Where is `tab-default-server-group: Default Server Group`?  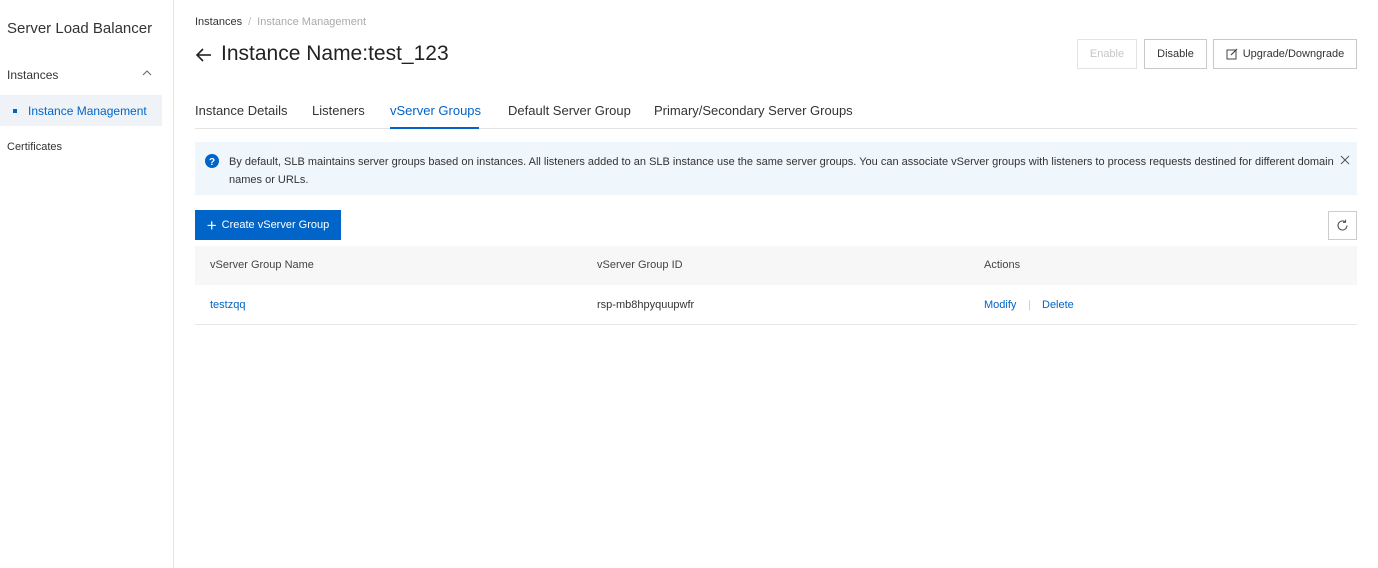 tab-default-server-group: Default Server Group is located at coordinates (569, 110).